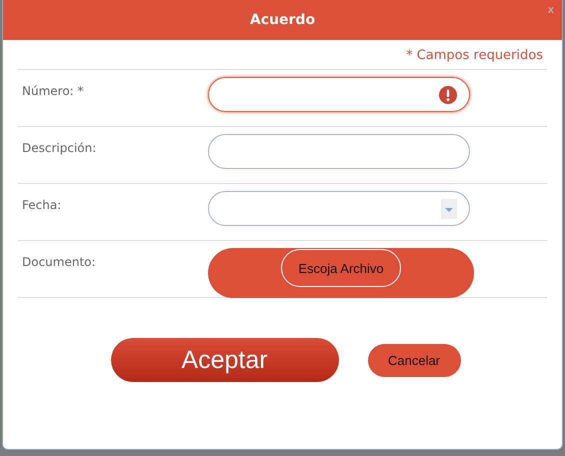 The image size is (565, 456). What do you see at coordinates (414, 360) in the screenshot?
I see `cancel-button: Cancelar` at bounding box center [414, 360].